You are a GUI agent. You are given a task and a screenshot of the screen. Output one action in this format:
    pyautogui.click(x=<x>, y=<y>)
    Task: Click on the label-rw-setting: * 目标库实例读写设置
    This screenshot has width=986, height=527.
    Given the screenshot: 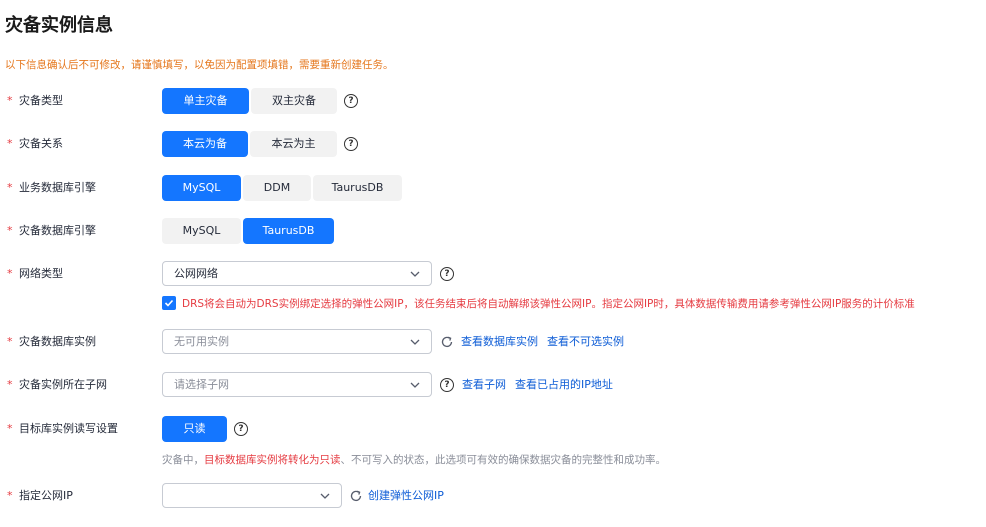 What is the action you would take?
    pyautogui.click(x=62, y=428)
    